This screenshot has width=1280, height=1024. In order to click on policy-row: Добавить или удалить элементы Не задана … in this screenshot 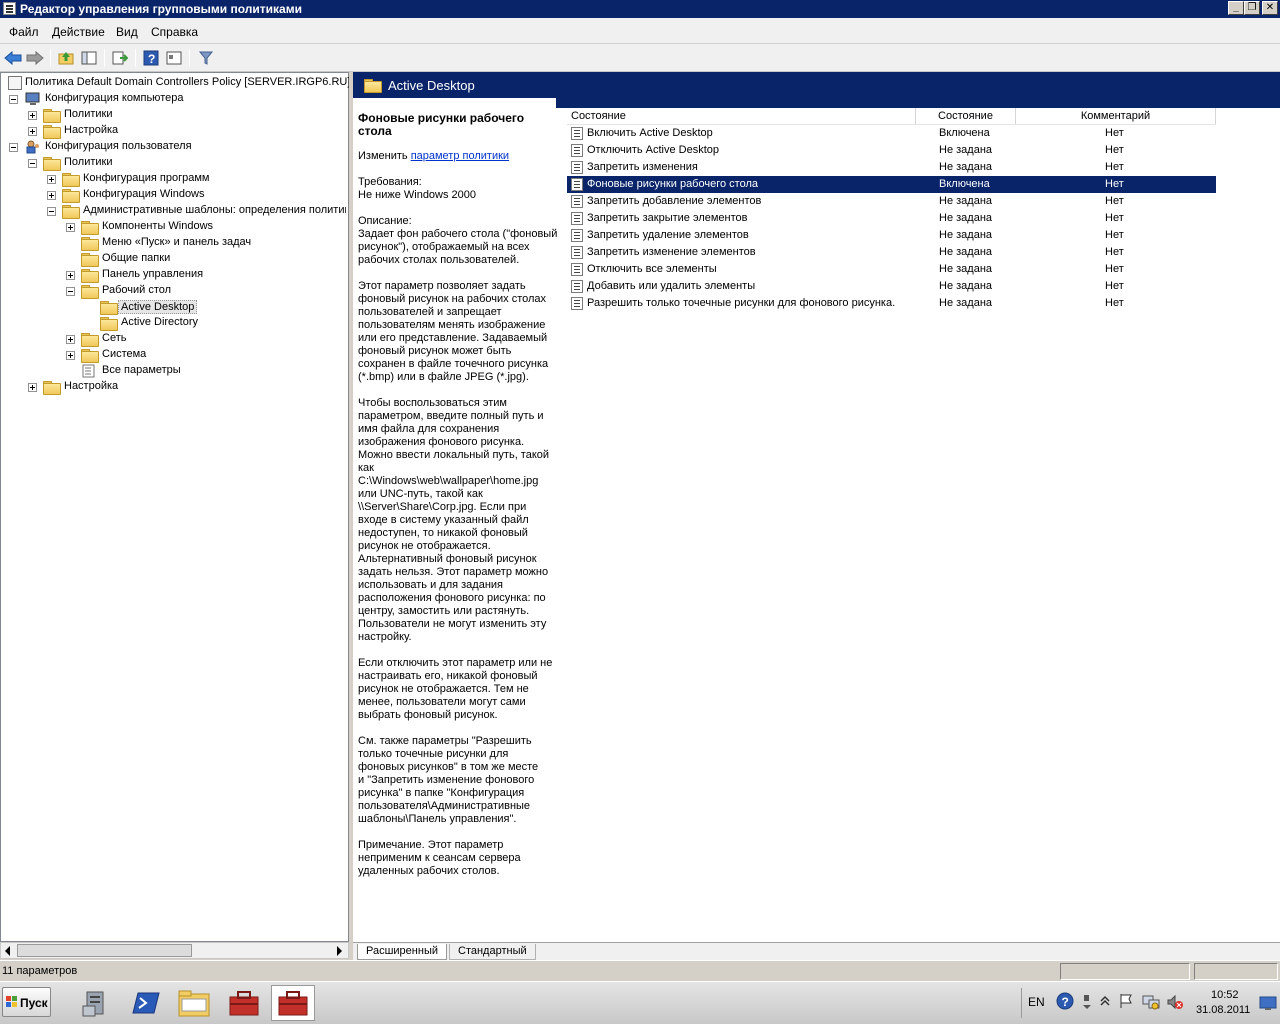, I will do `click(891, 286)`.